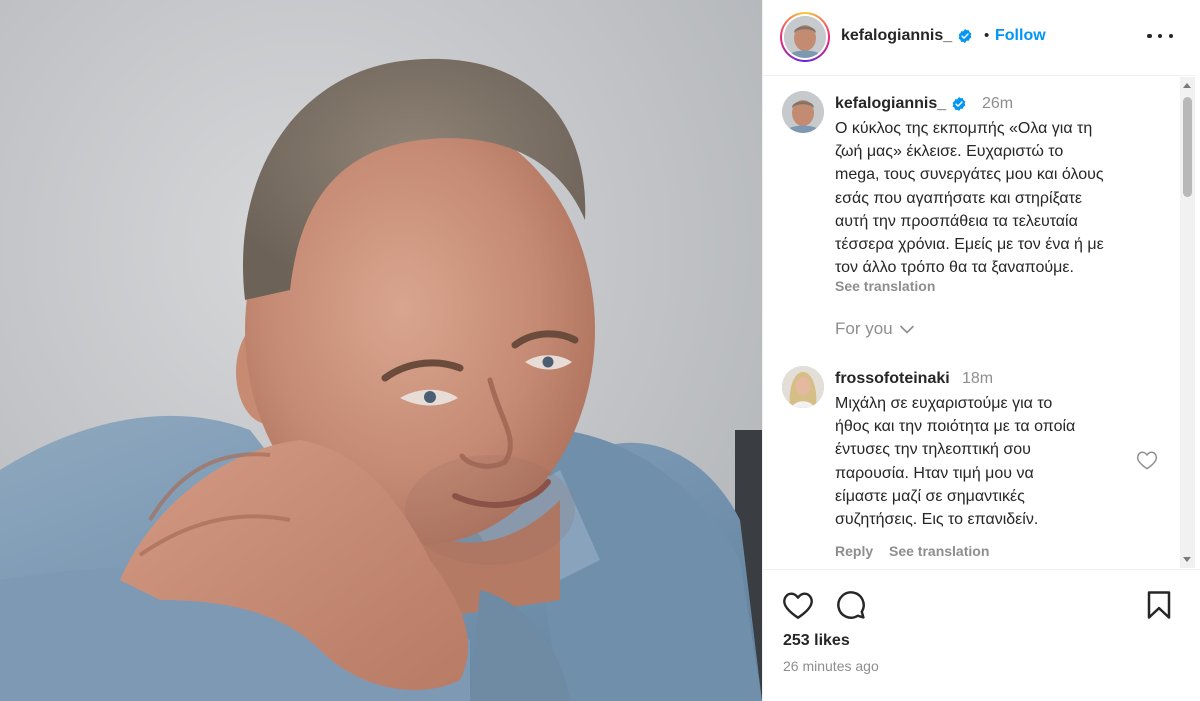 The height and width of the screenshot is (701, 1200). Describe the element at coordinates (803, 112) in the screenshot. I see `caption-avatar` at that location.